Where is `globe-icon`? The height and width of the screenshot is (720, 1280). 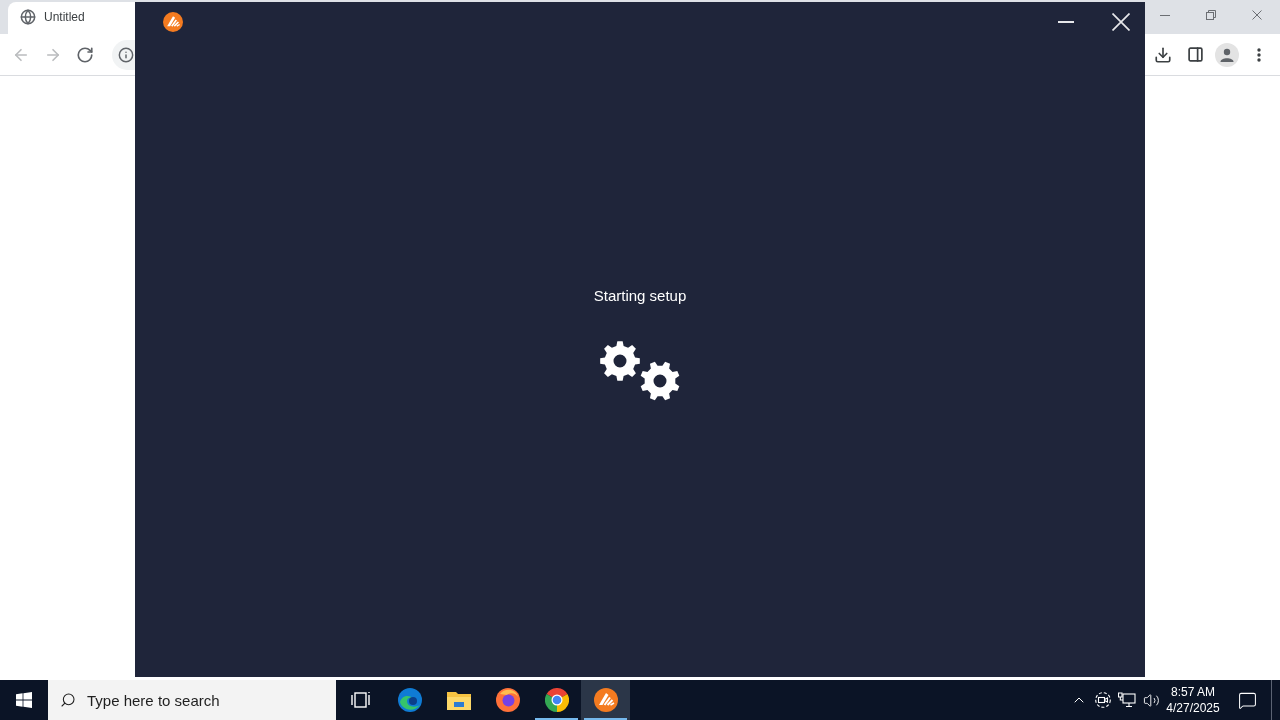 globe-icon is located at coordinates (28, 17).